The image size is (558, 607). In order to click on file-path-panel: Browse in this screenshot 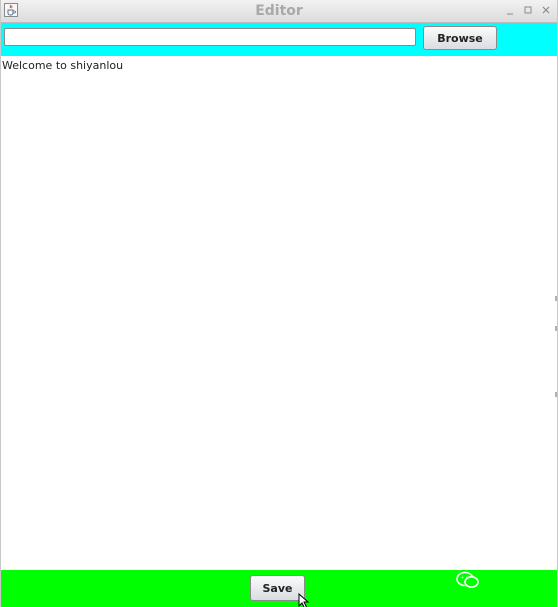, I will do `click(279, 39)`.